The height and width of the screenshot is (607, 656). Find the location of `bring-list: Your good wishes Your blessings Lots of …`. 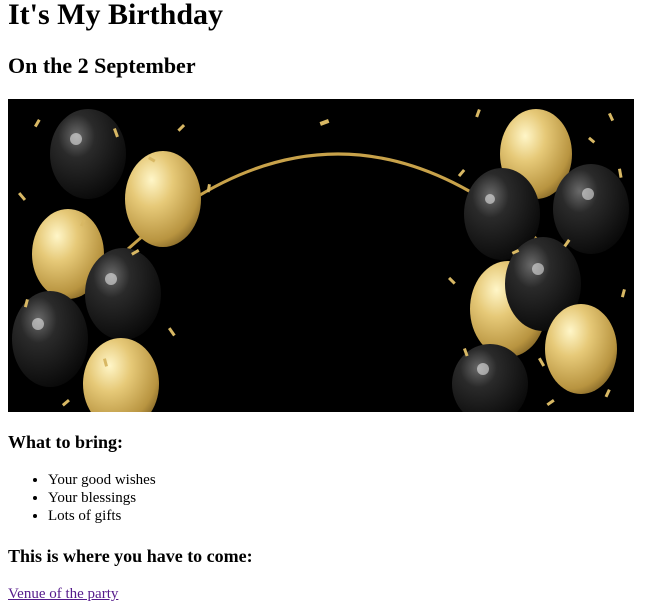

bring-list: Your good wishes Your blessings Lots of … is located at coordinates (82, 498).